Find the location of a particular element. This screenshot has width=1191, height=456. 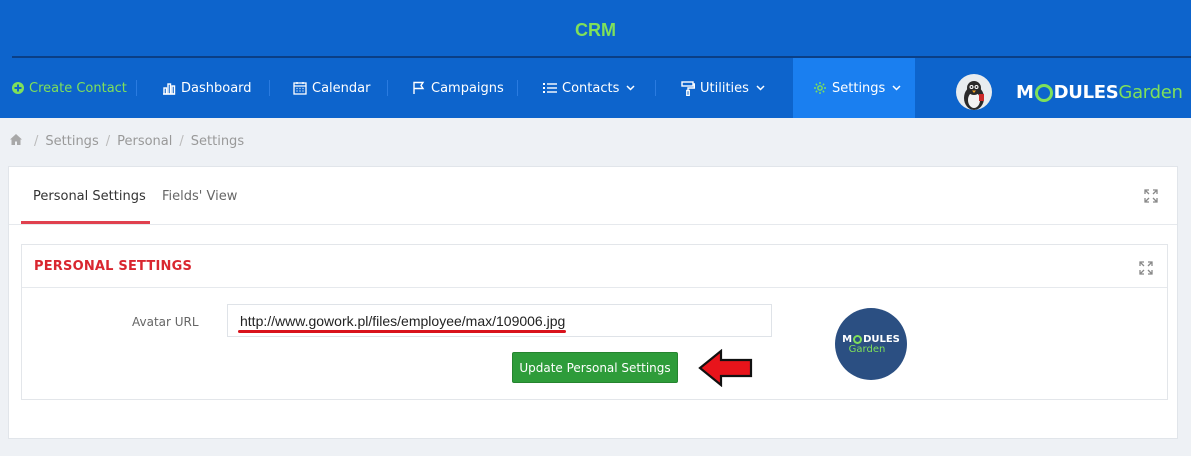

brand-logo: M DULES Garden is located at coordinates (1099, 92).